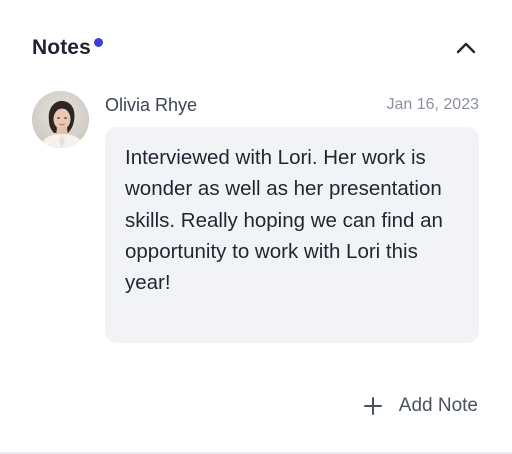 The width and height of the screenshot is (512, 454). What do you see at coordinates (438, 405) in the screenshot?
I see `add-note-label: Add Note` at bounding box center [438, 405].